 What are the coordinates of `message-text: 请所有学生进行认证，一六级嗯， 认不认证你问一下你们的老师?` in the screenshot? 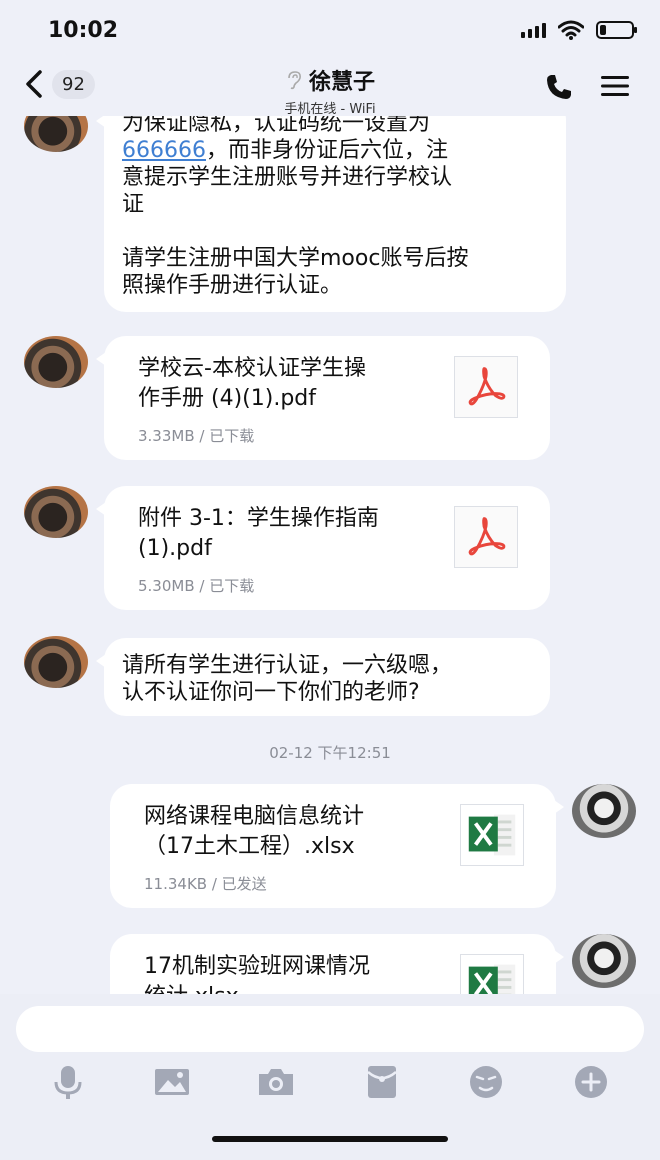 It's located at (287, 679).